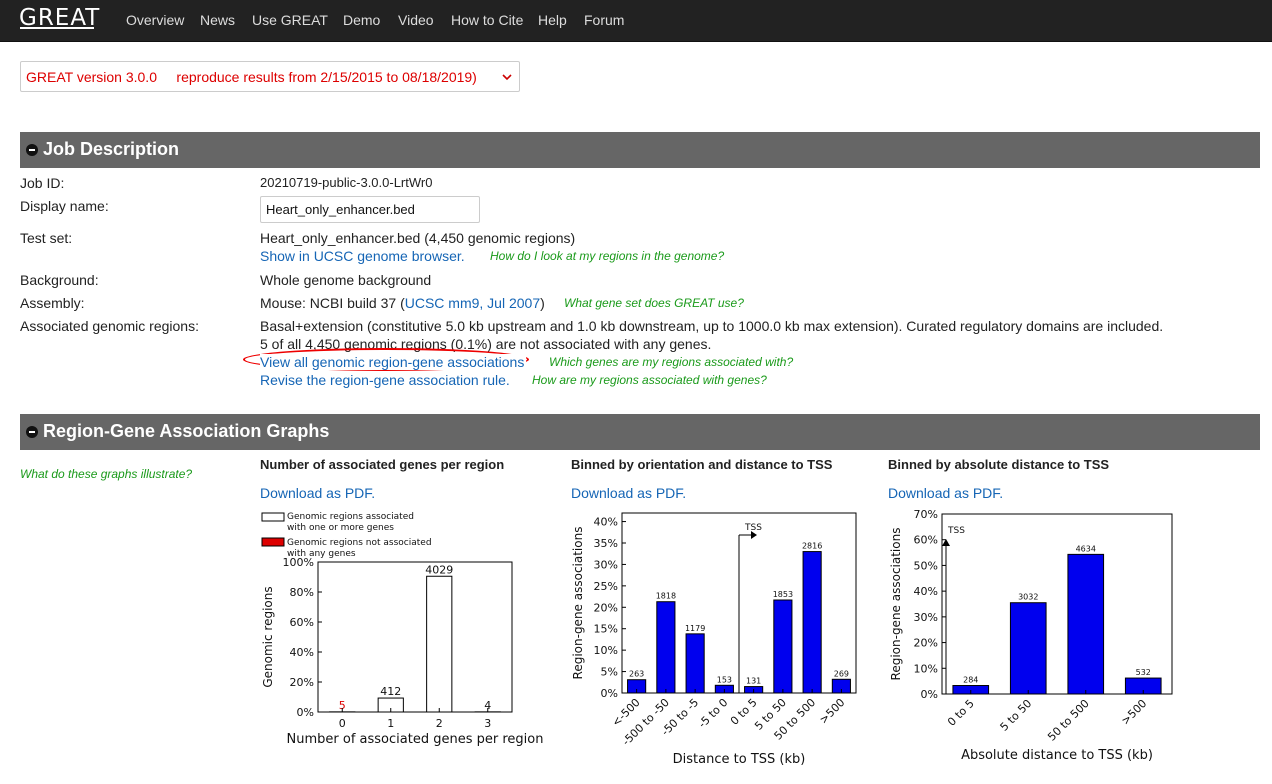 The width and height of the screenshot is (1272, 784). Describe the element at coordinates (359, 543) in the screenshot. I see `legend-label-not-associated: Genomic regions not associated` at that location.